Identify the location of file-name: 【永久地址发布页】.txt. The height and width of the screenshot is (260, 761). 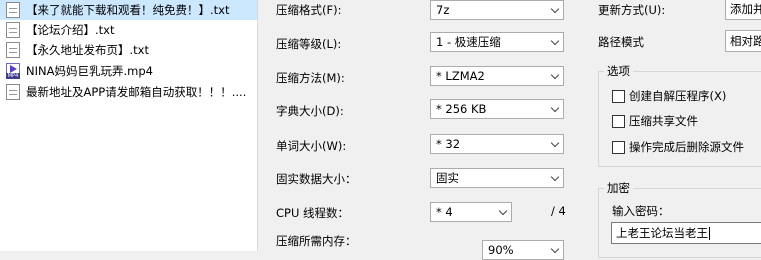
(87, 50).